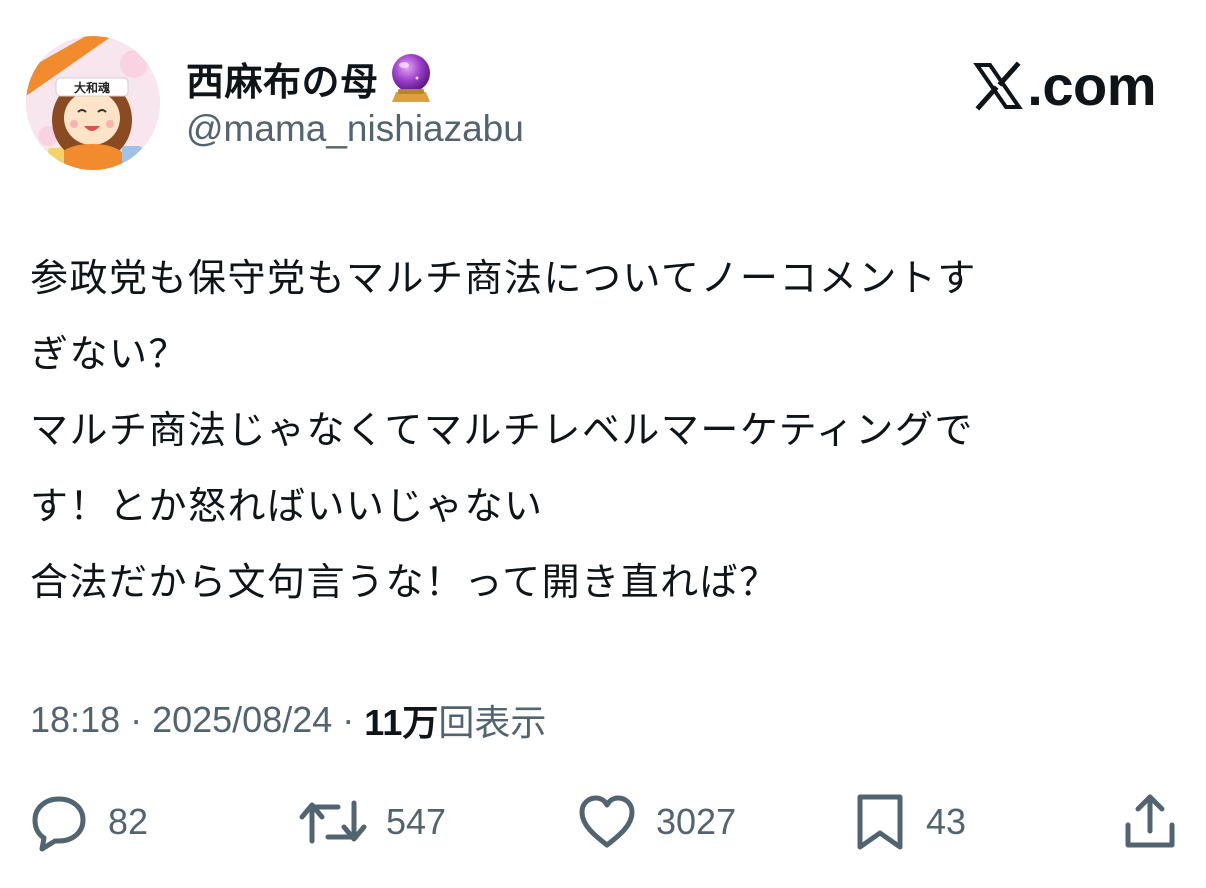 The width and height of the screenshot is (1206, 888). I want to click on heart-icon, so click(607, 822).